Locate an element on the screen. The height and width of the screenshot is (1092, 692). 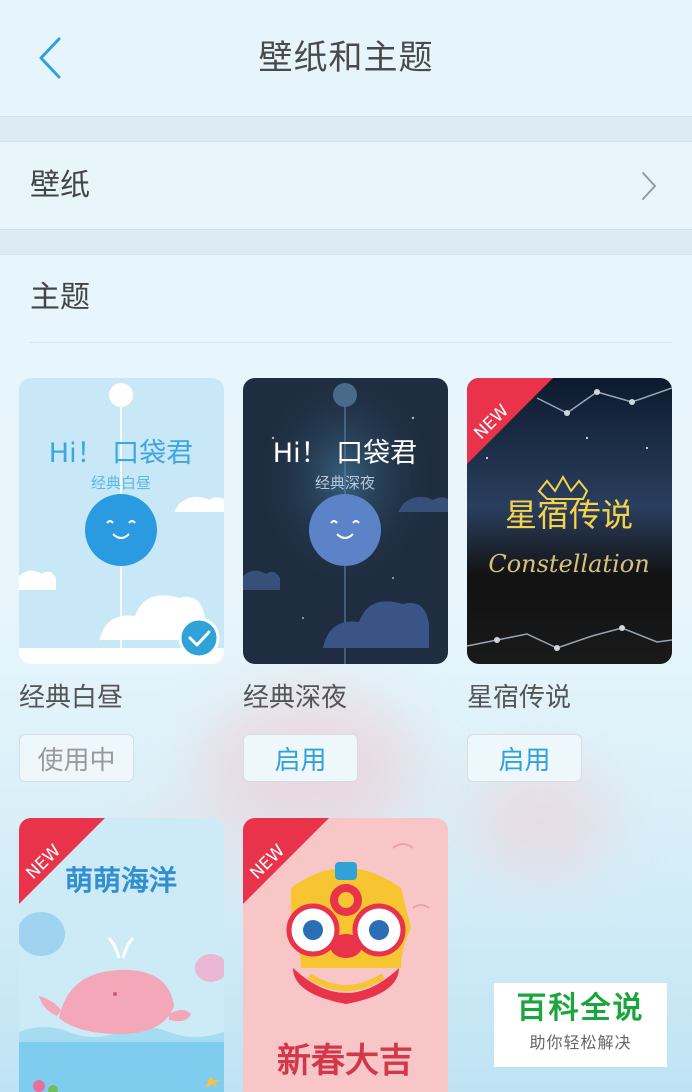
chevron-right-icon is located at coordinates (649, 186).